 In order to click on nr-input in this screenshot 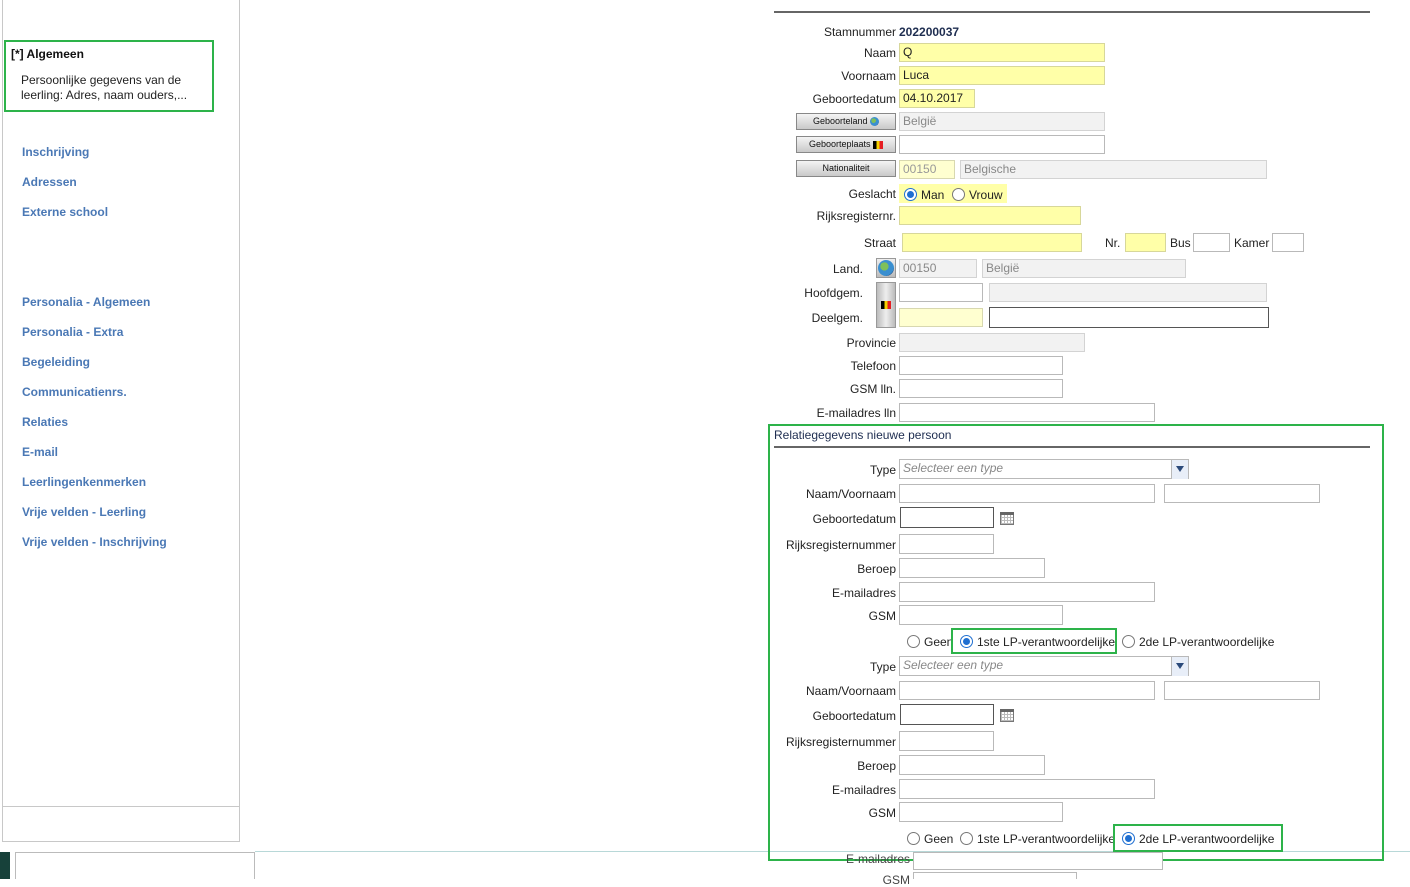, I will do `click(1145, 242)`.